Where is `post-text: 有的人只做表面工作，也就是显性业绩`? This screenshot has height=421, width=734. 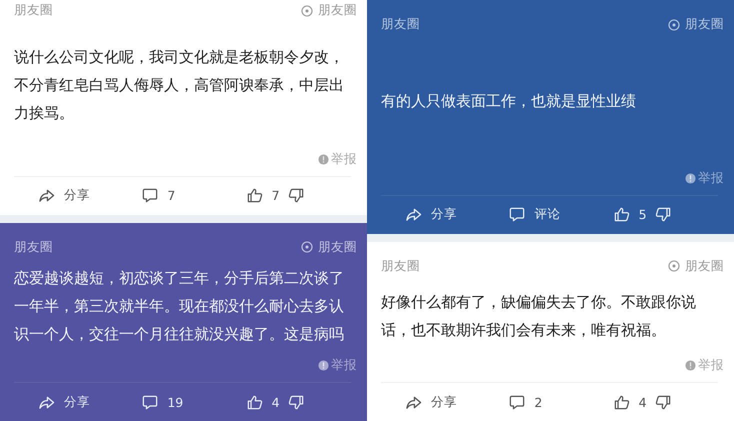
post-text: 有的人只做表面工作，也就是显性业绩 is located at coordinates (508, 101).